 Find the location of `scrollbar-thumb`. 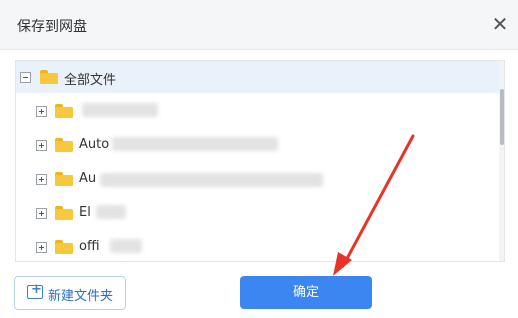

scrollbar-thumb is located at coordinates (502, 117).